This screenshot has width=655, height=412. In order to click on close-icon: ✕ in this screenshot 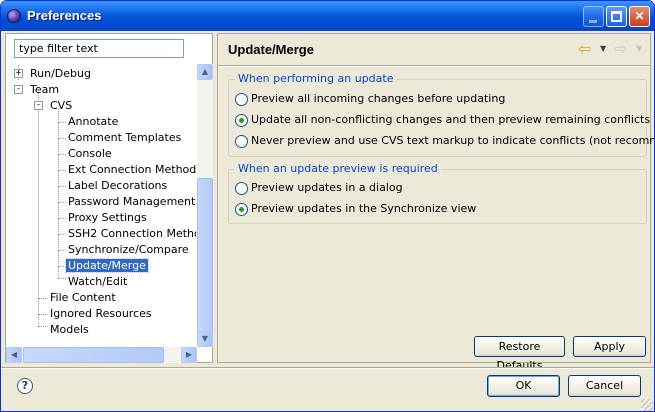, I will do `click(639, 16)`.